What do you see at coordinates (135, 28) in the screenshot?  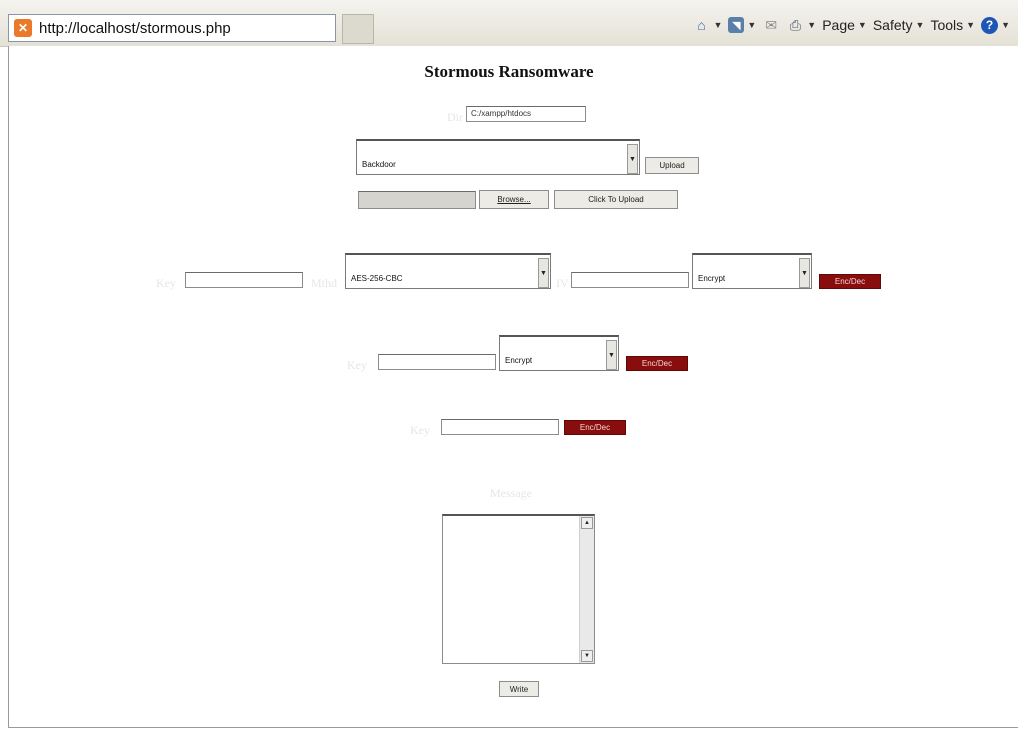 I see `url-text: http://localhost/stormous.php` at bounding box center [135, 28].